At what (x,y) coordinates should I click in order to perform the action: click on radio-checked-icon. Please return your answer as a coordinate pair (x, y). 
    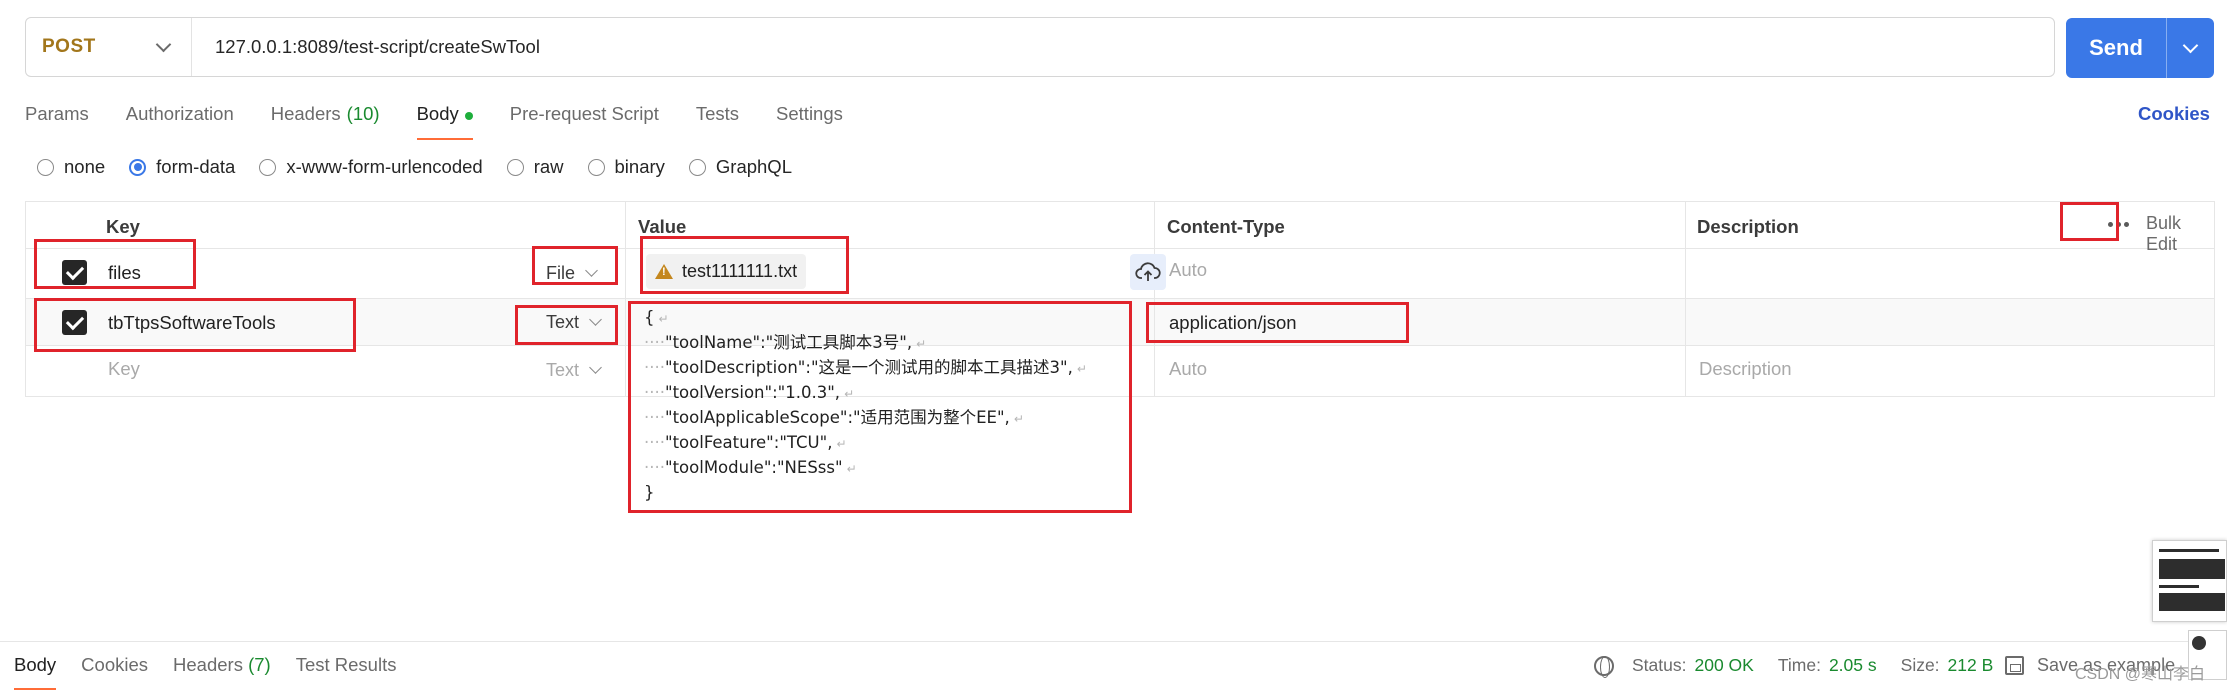
    Looking at the image, I should click on (138, 167).